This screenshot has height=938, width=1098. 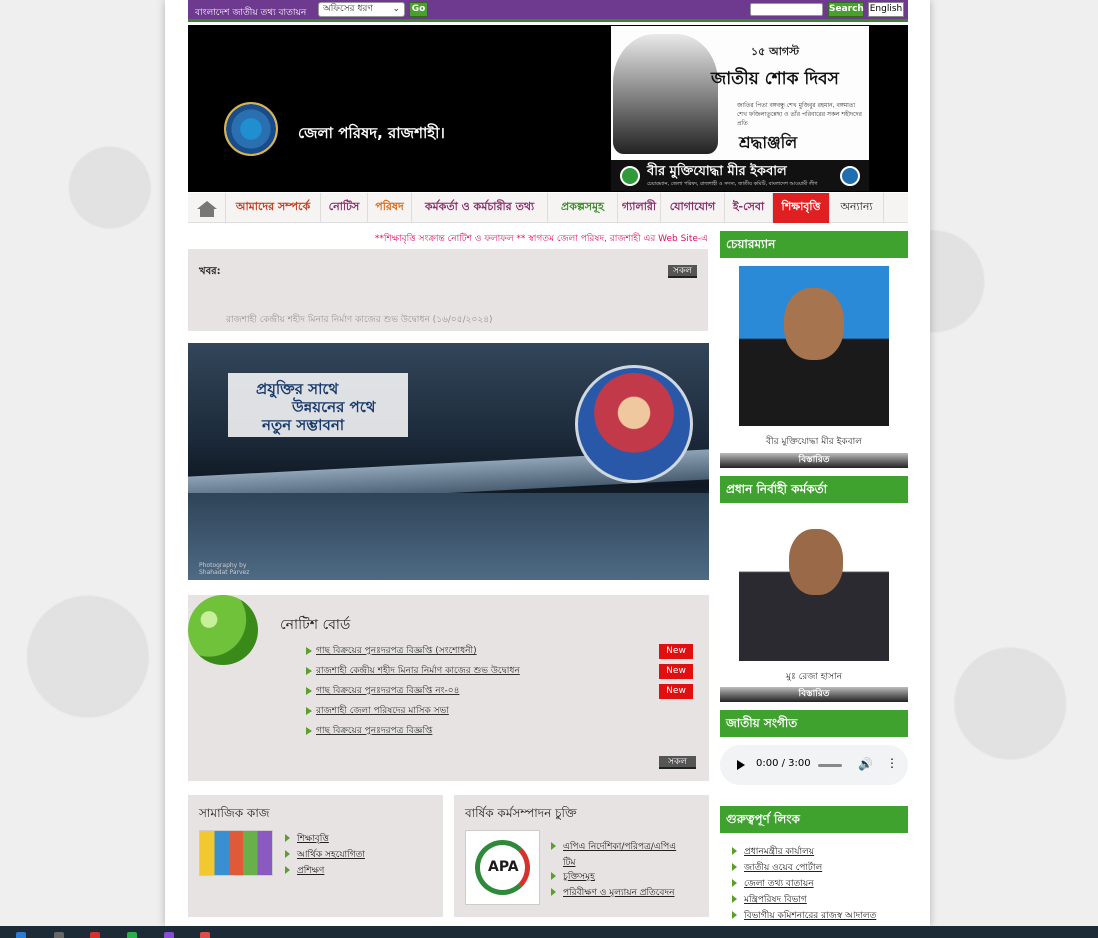 I want to click on play-icon, so click(x=741, y=765).